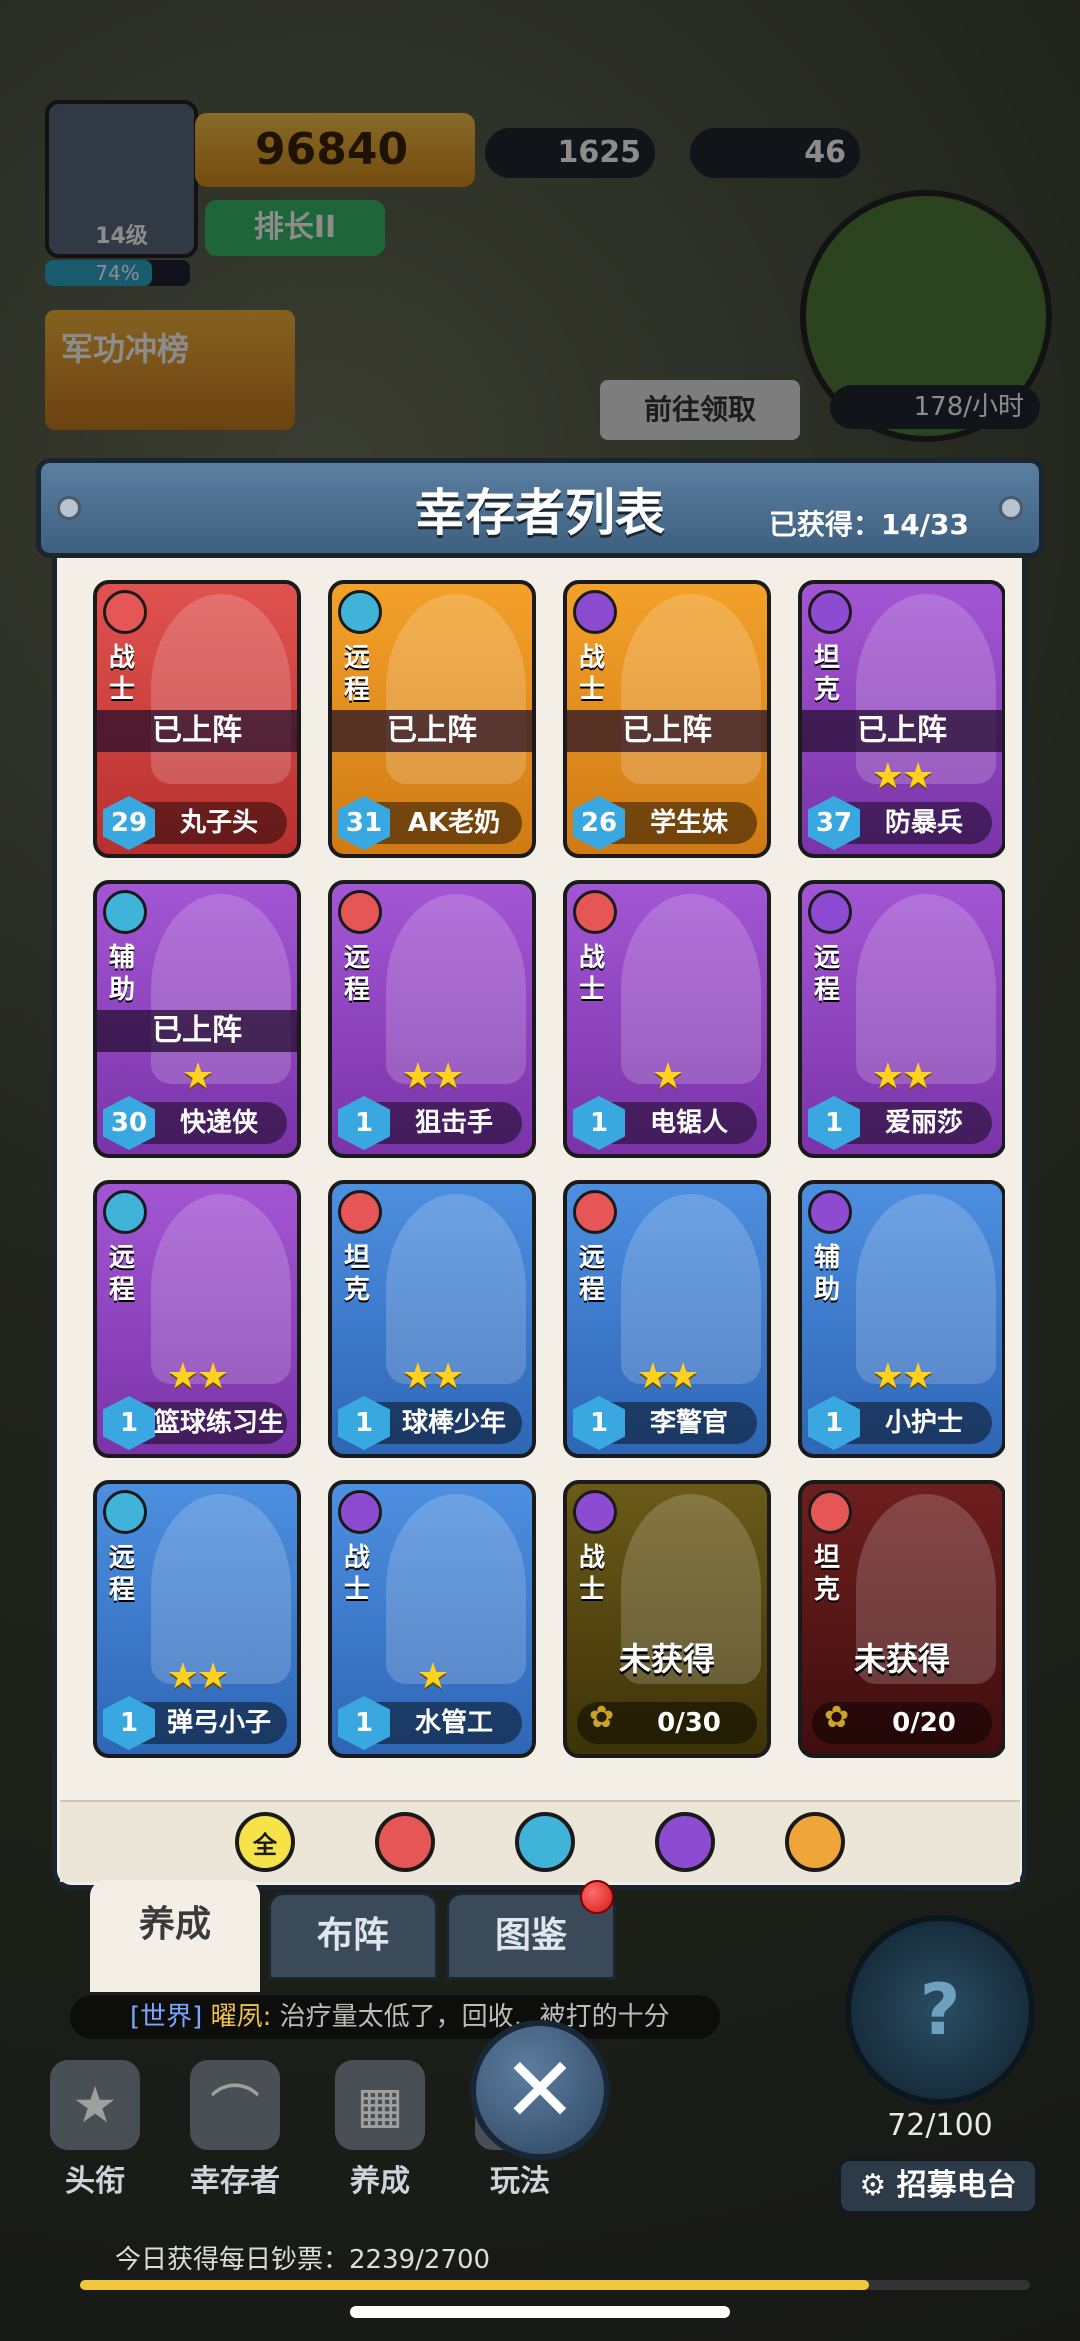 The image size is (1080, 2341). What do you see at coordinates (353, 1936) in the screenshot?
I see `tab-formation: 布阵` at bounding box center [353, 1936].